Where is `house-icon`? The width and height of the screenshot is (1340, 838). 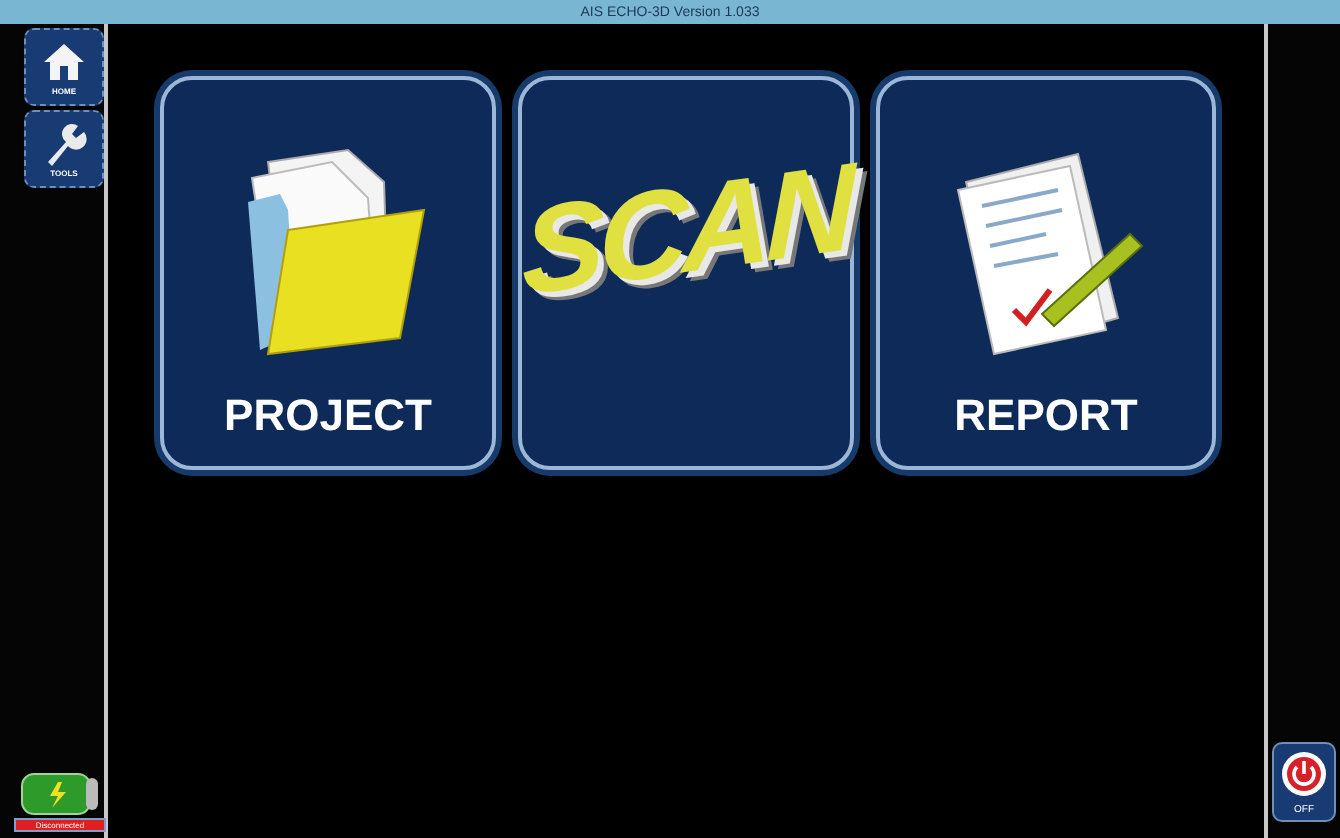
house-icon is located at coordinates (64, 62).